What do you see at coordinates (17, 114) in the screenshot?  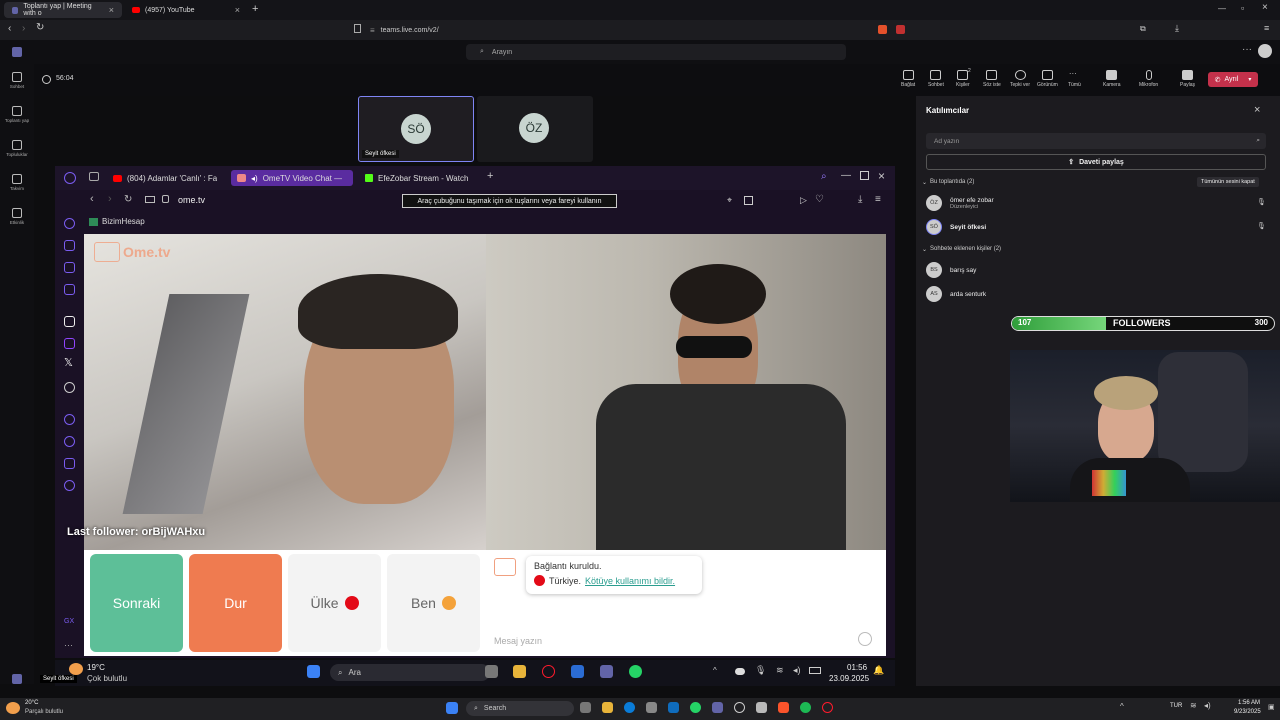 I see `rail-item-meet: Toplantı yap` at bounding box center [17, 114].